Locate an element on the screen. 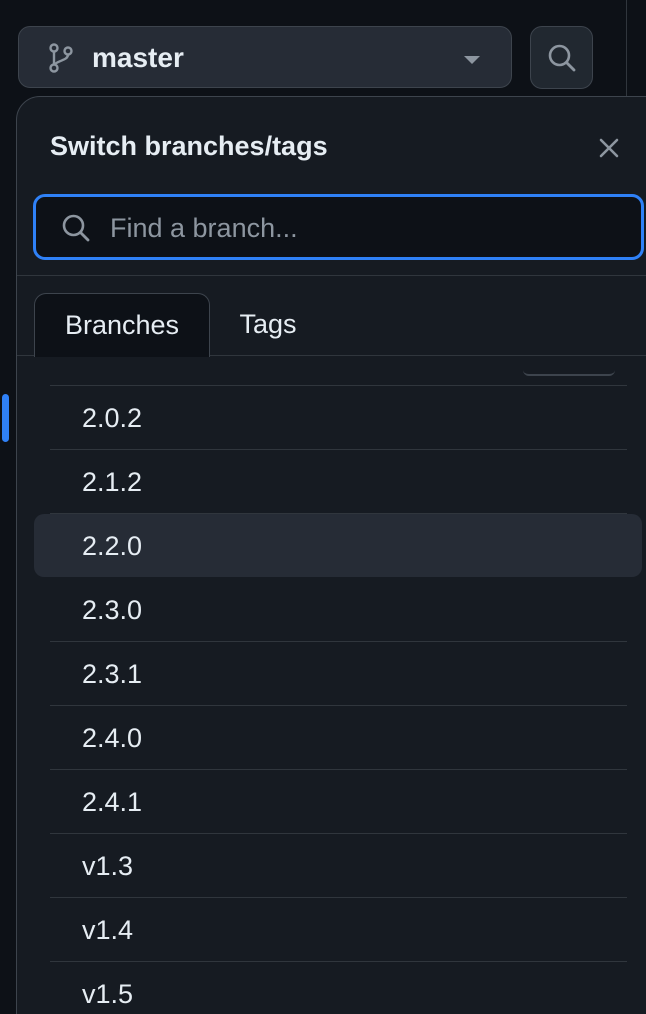 The width and height of the screenshot is (646, 1014). branch-name: 2.1.2 is located at coordinates (112, 482).